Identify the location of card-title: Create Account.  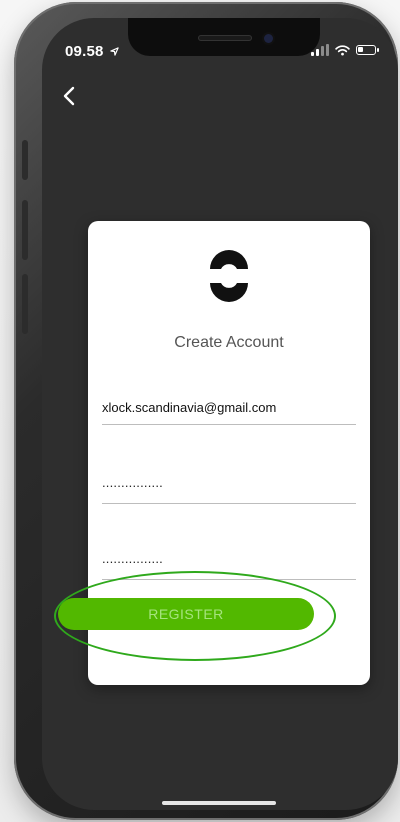
(229, 342).